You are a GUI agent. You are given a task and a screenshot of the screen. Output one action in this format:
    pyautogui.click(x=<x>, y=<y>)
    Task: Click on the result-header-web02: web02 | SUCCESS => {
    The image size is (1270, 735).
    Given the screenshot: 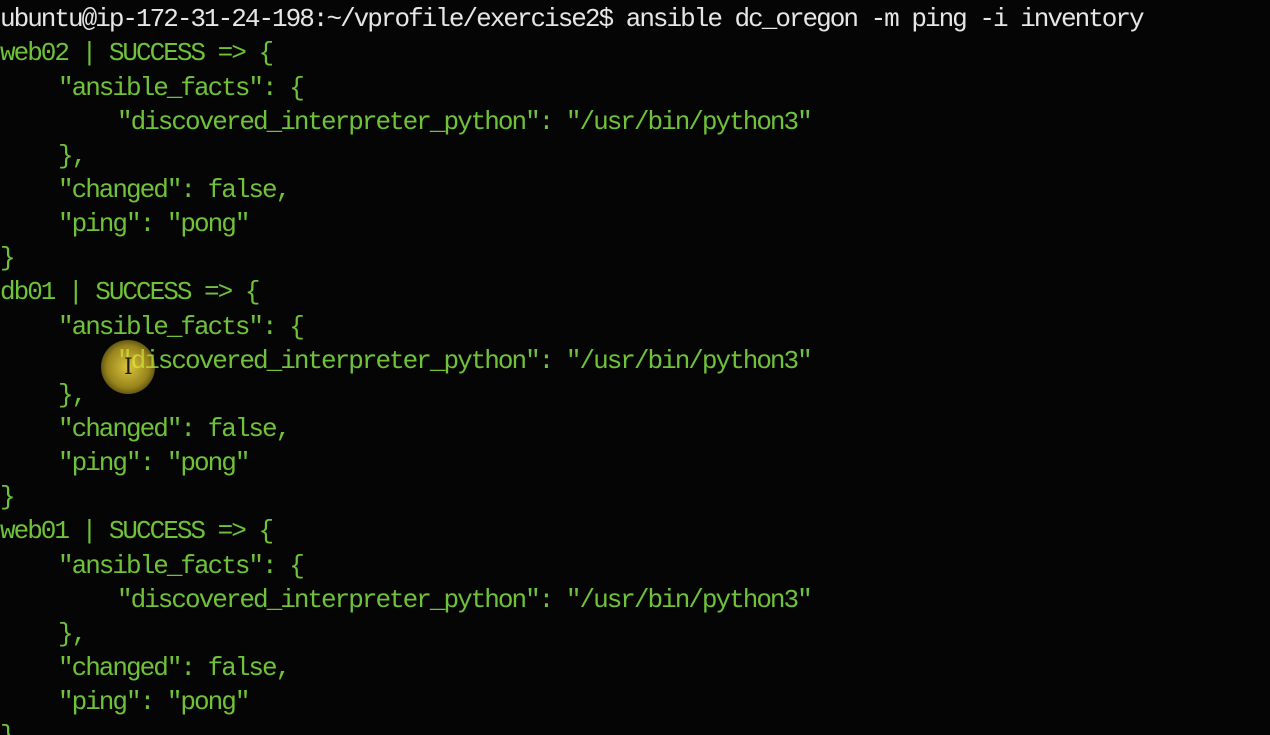 What is the action you would take?
    pyautogui.click(x=137, y=53)
    